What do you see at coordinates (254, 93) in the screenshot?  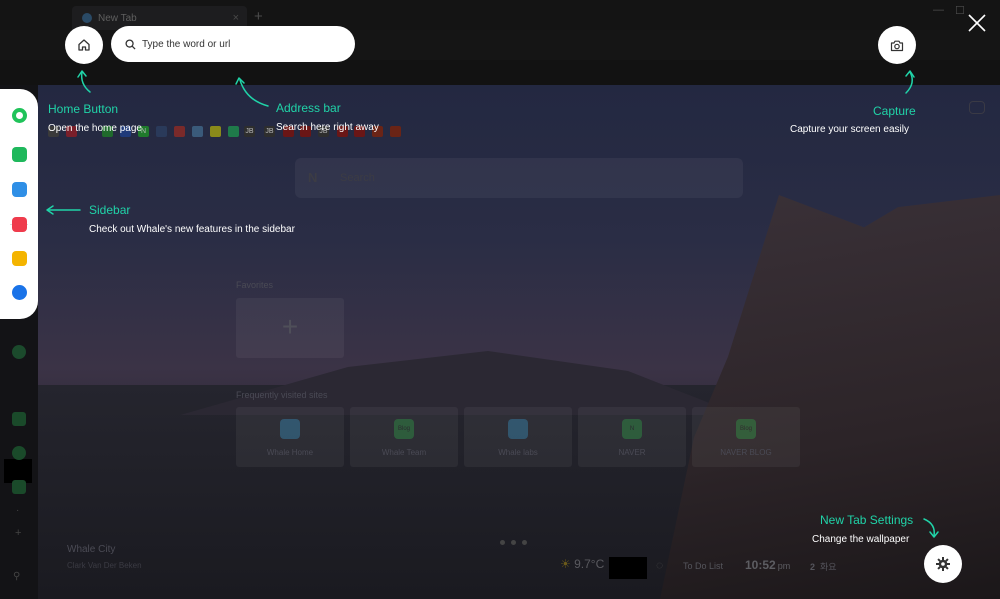 I see `address-arrow` at bounding box center [254, 93].